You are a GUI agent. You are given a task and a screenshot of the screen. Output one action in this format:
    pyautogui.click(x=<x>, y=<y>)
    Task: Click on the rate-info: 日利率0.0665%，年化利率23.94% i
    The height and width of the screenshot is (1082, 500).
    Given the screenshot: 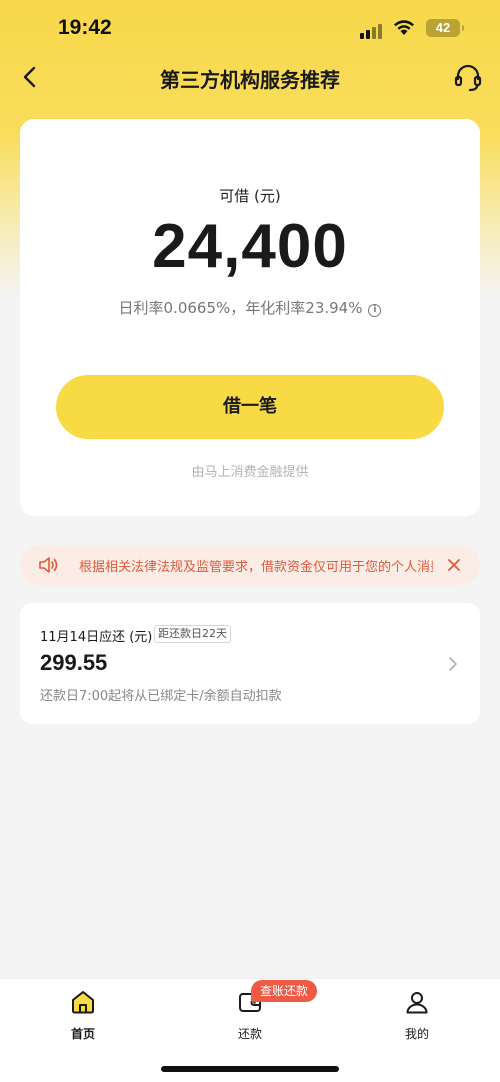 What is the action you would take?
    pyautogui.click(x=250, y=307)
    